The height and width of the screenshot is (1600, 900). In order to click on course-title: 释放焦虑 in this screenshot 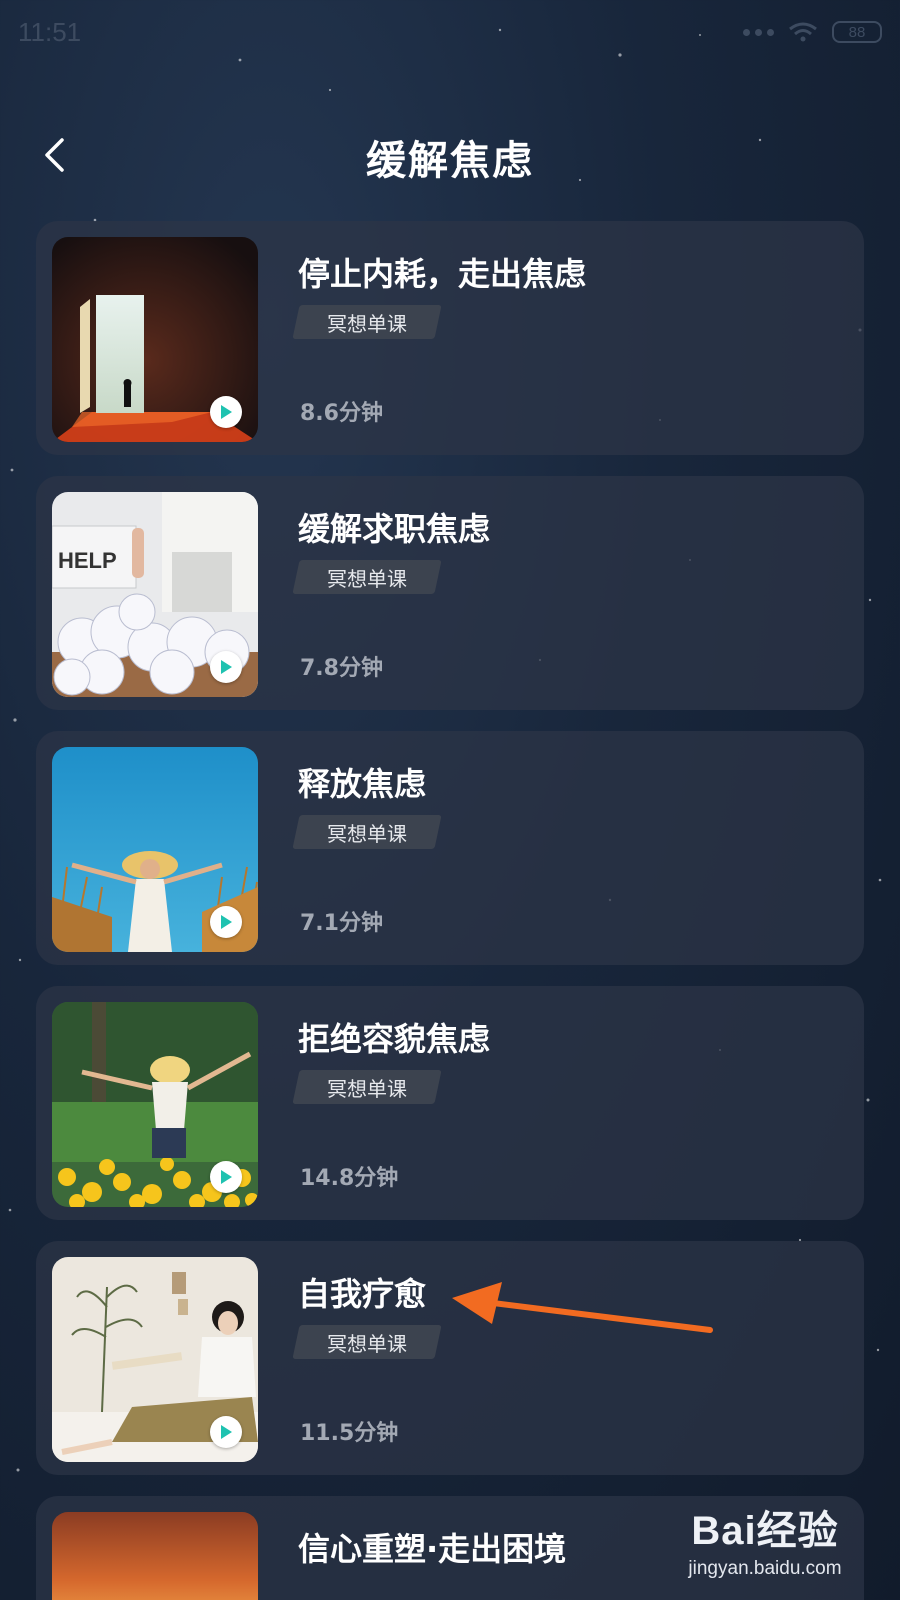, I will do `click(362, 784)`.